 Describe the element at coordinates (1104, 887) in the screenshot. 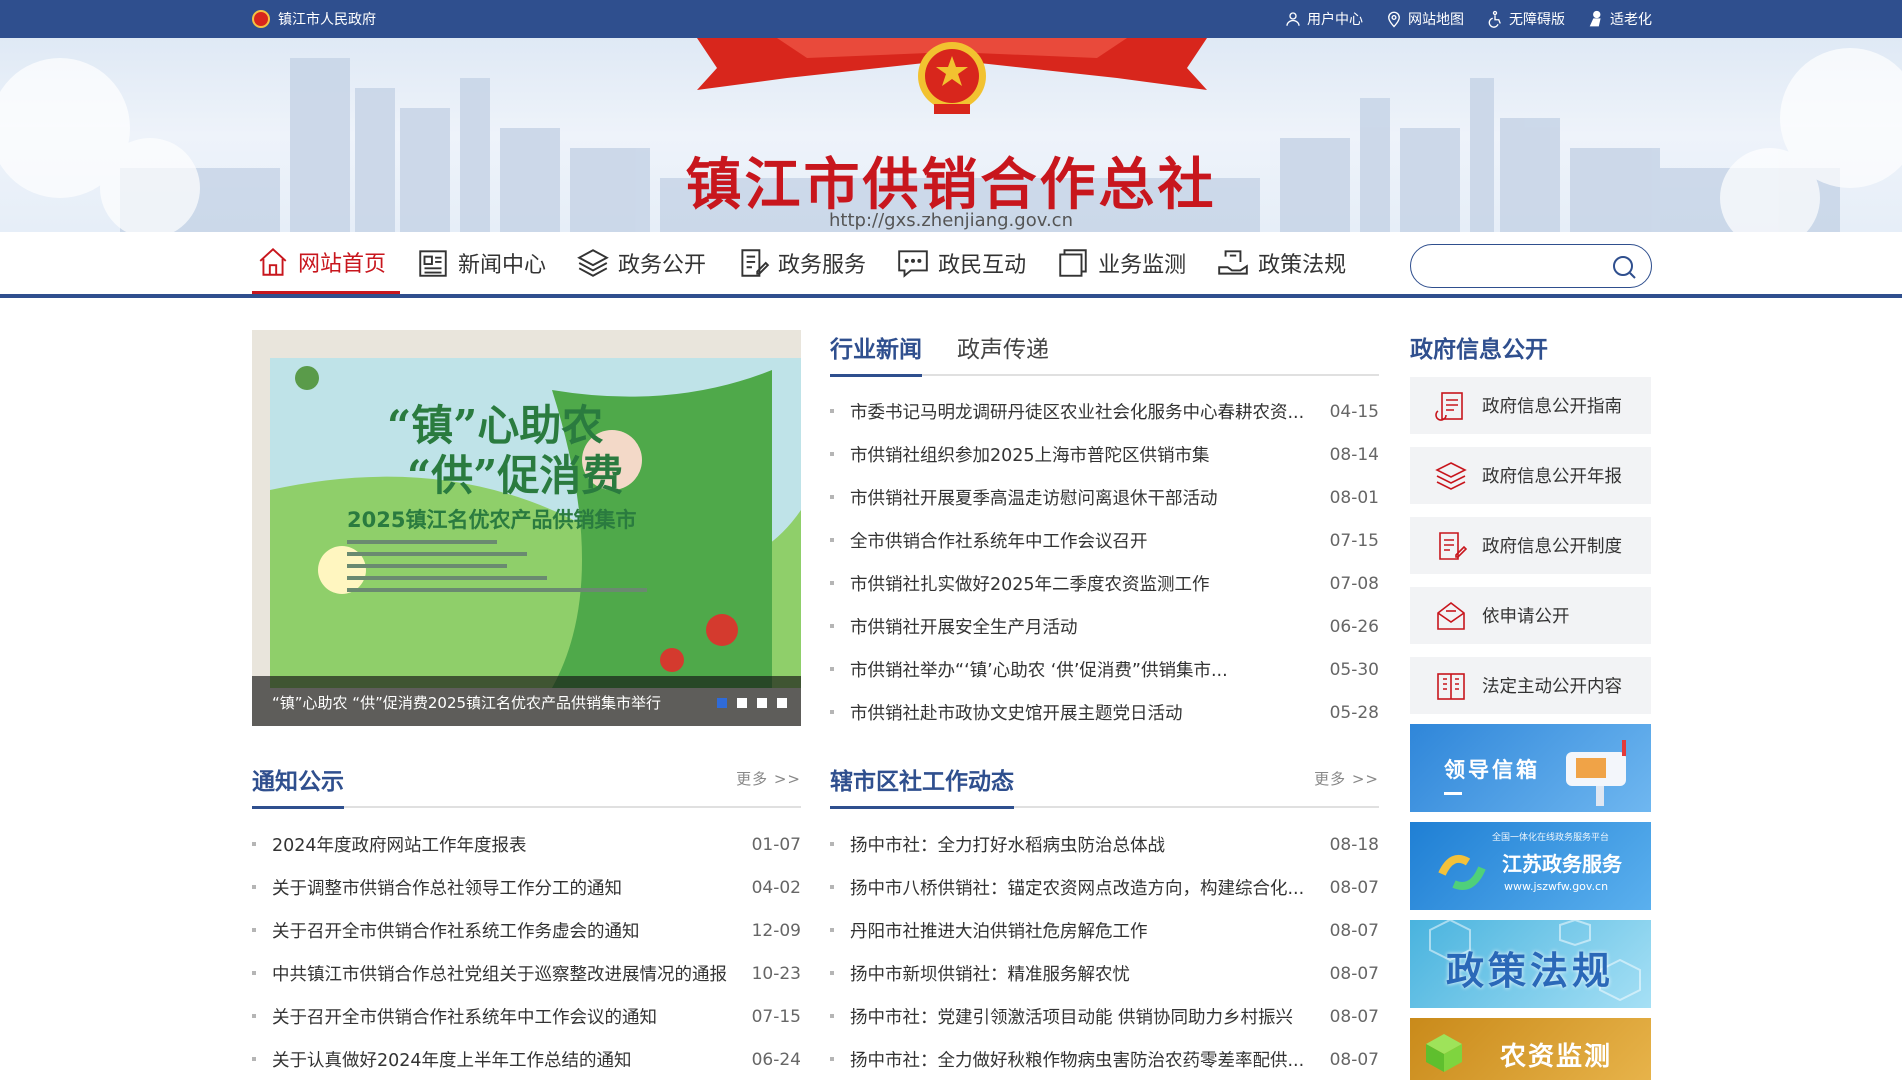

I see `district-news-item: 扬中市八桥供销社：锚定农资网点改造方向，构建综合化... 08-07` at that location.